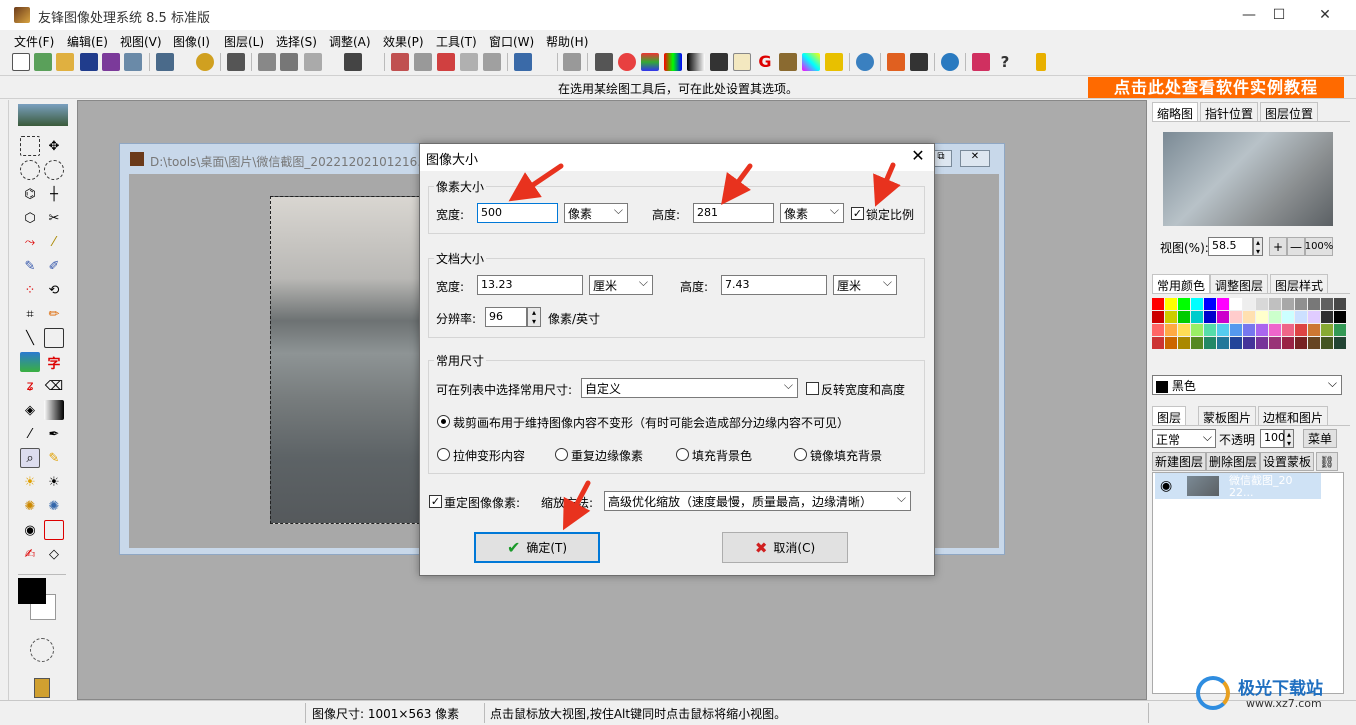  I want to click on arrow-to-height, so click(737, 184).